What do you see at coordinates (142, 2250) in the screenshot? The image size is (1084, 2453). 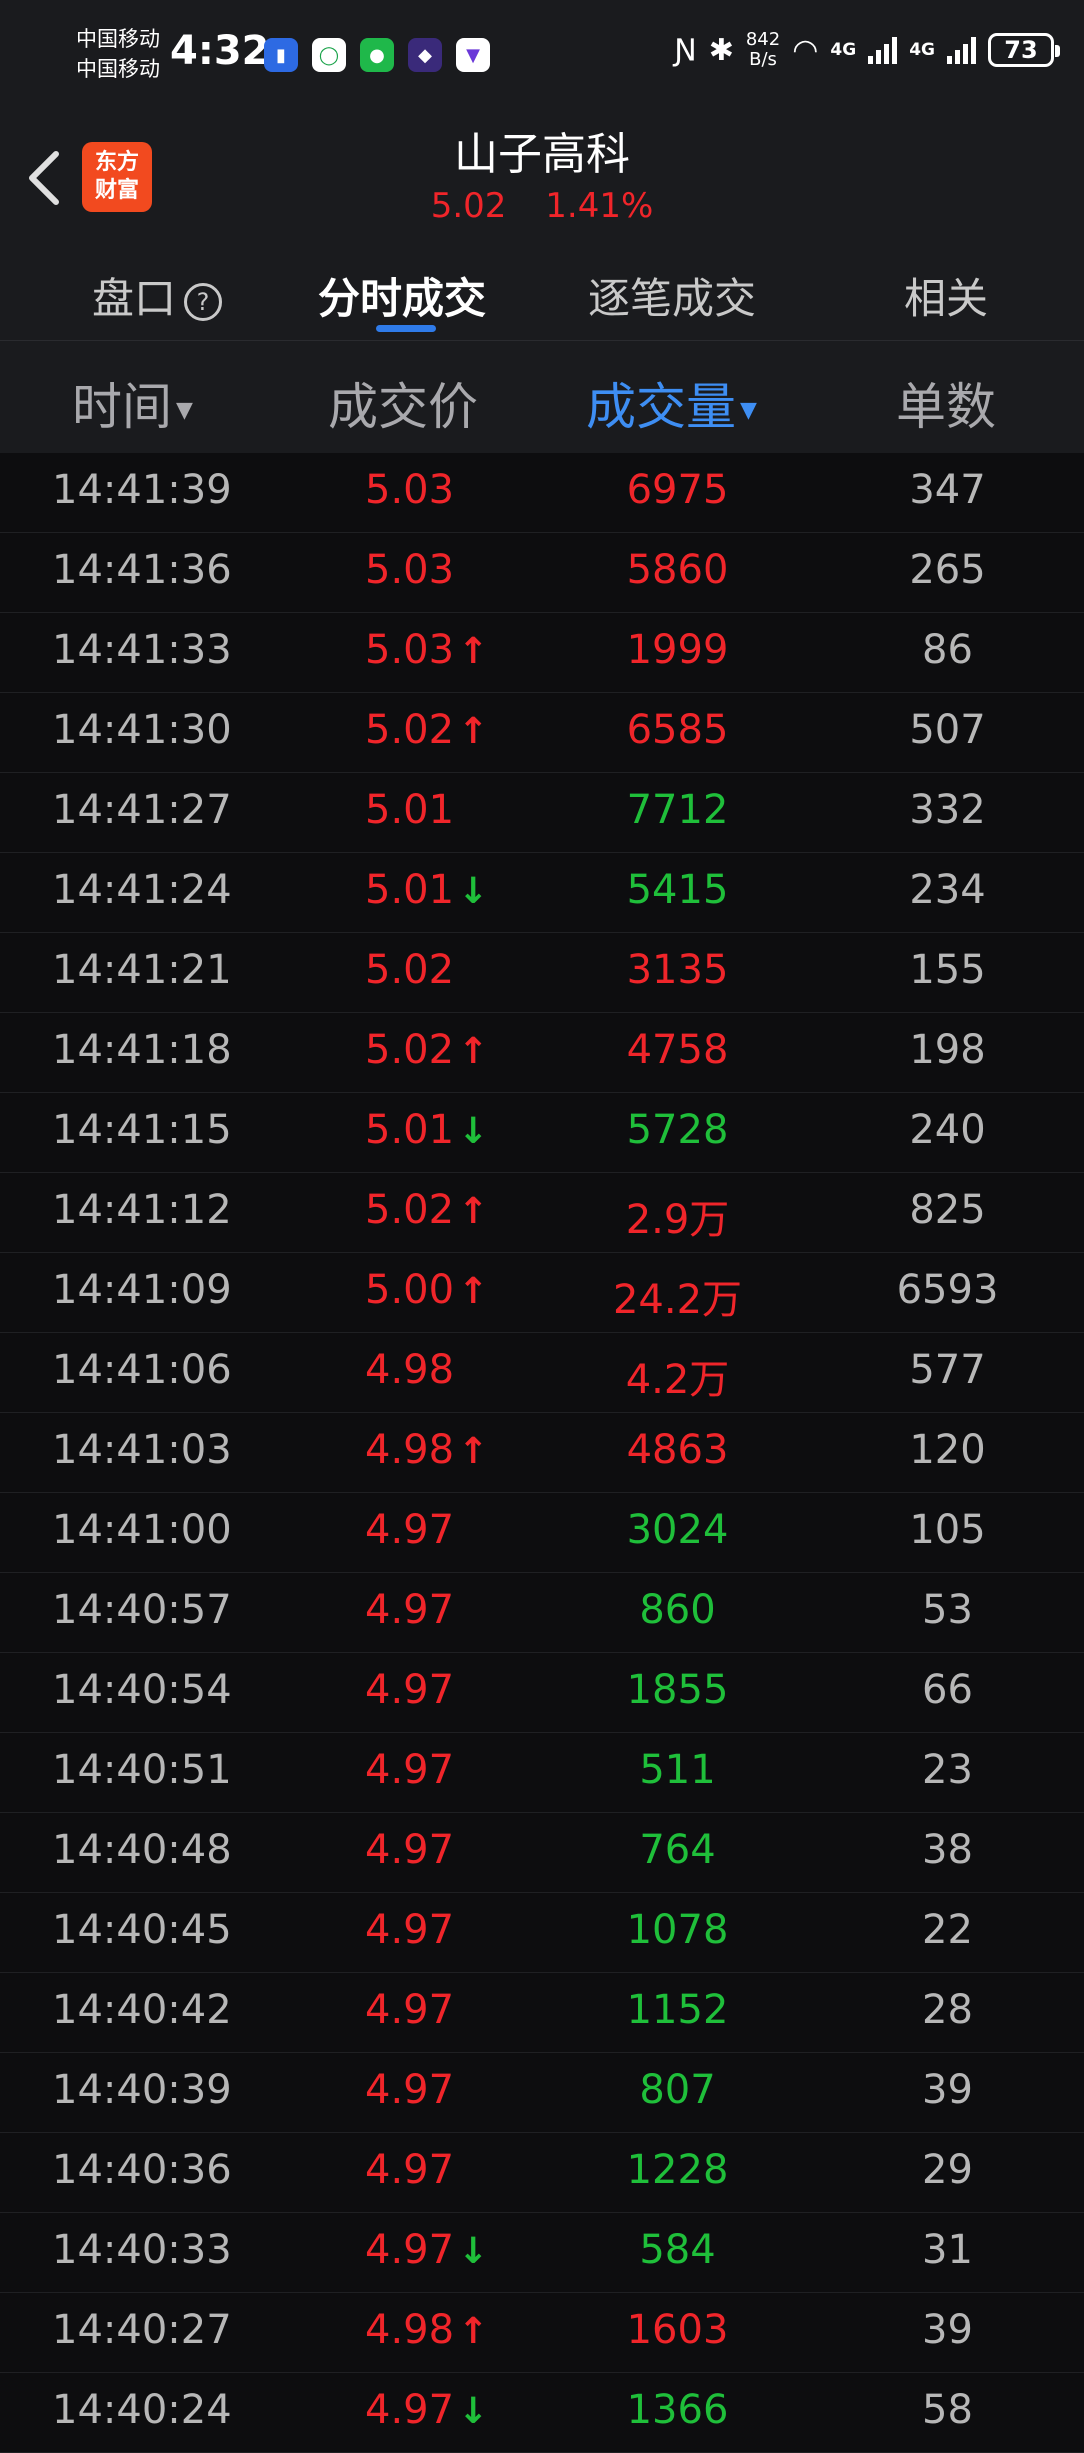 I see `trade-time: 14:40:33` at bounding box center [142, 2250].